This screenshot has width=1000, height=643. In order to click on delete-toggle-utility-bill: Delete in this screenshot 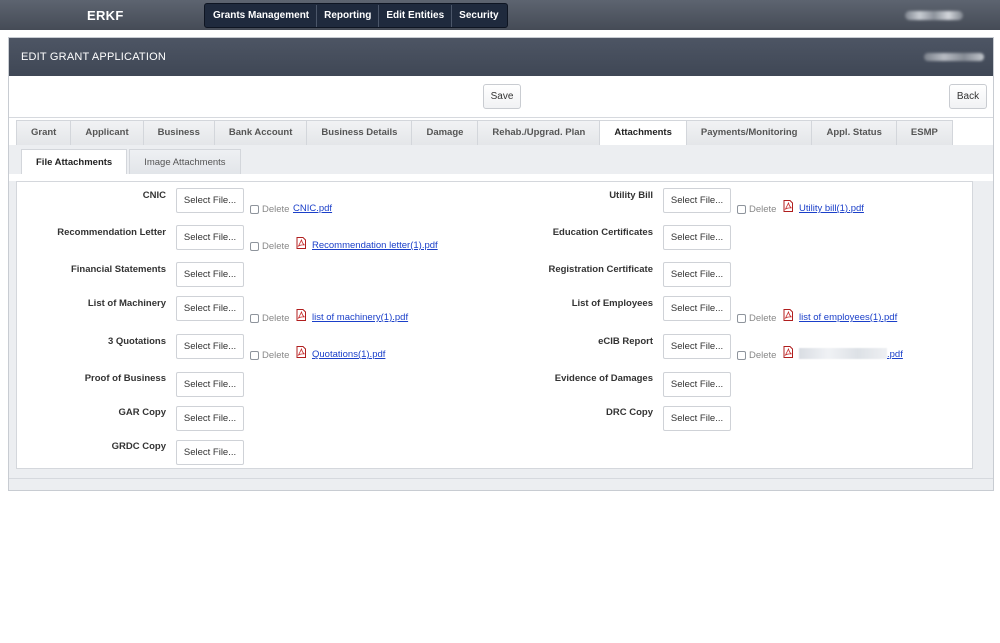, I will do `click(756, 209)`.